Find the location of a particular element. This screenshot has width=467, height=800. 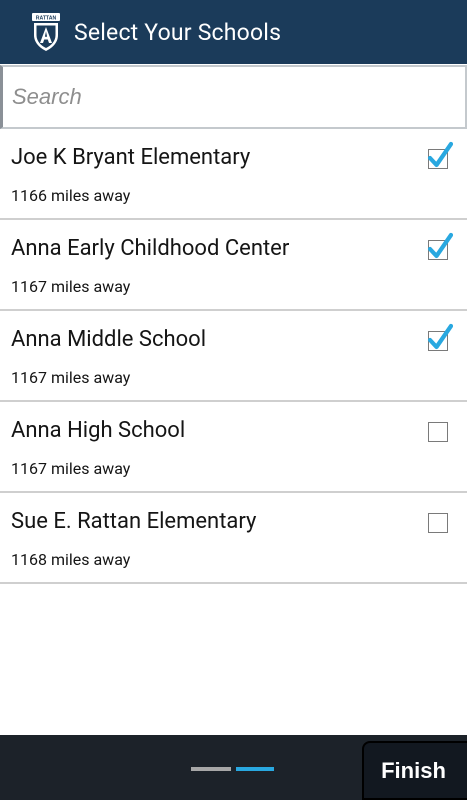

school-row: Sue E. Rattan Elementary 1168 miles away is located at coordinates (233, 538).